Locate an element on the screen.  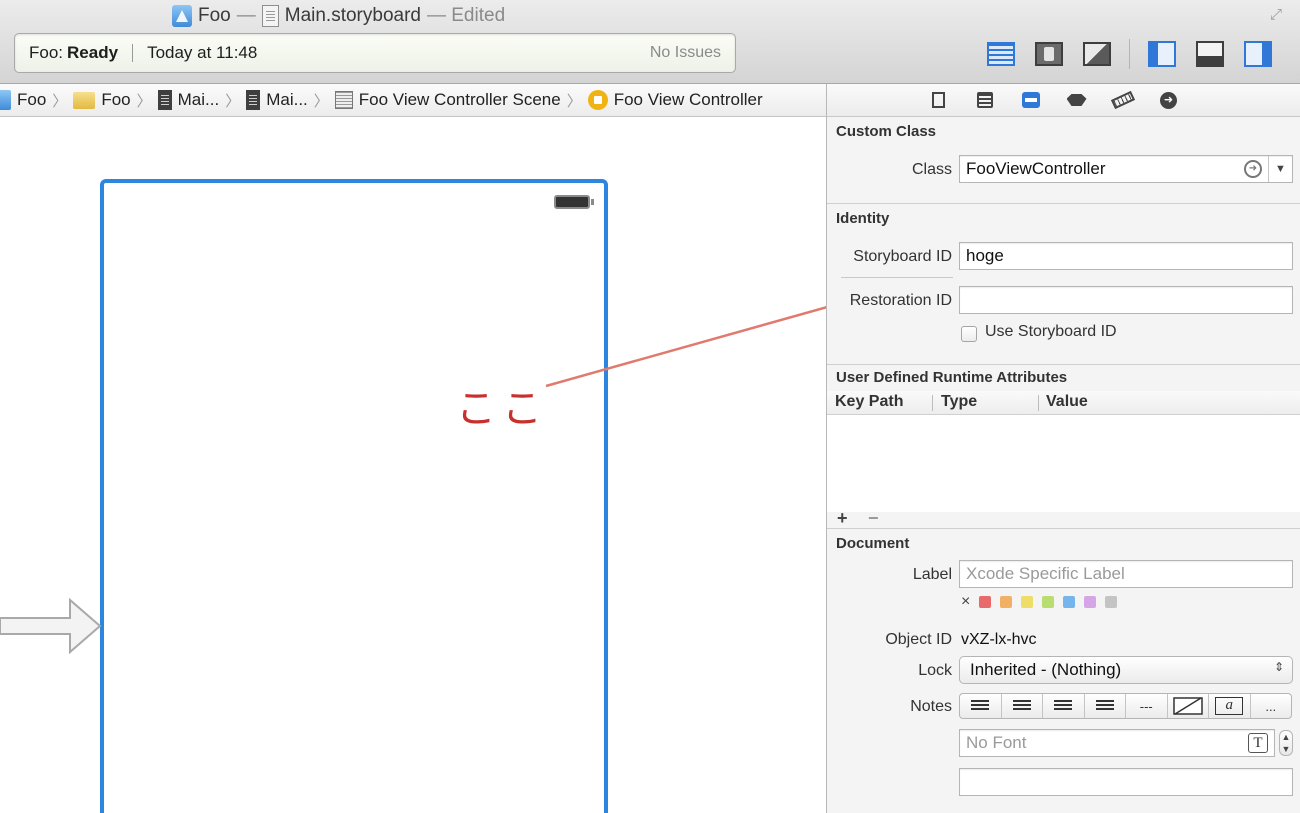
chevron-down-icon: ▼ is located at coordinates (1280, 169).